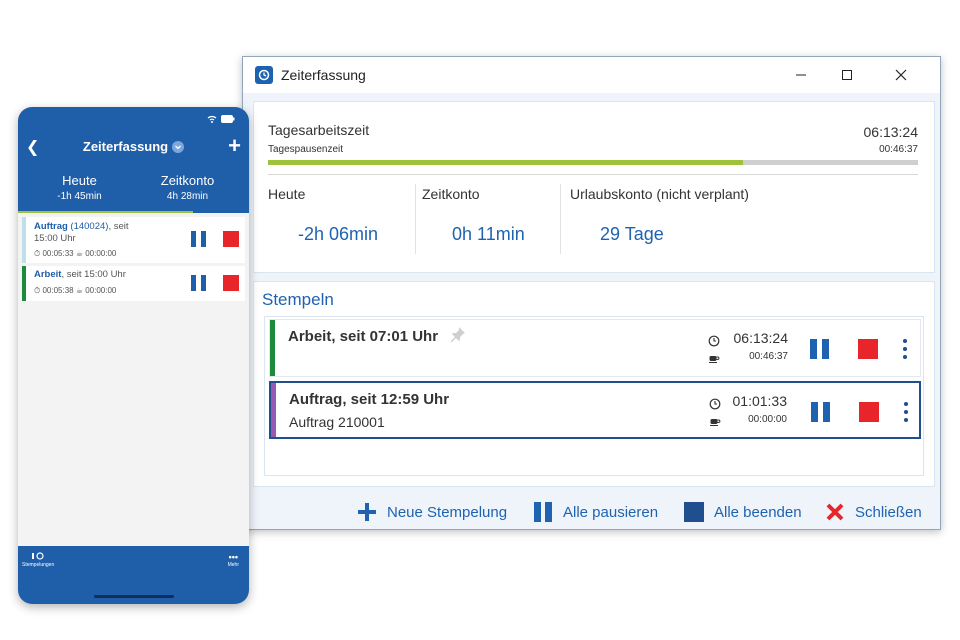 This screenshot has width=960, height=640. Describe the element at coordinates (75, 290) in the screenshot. I see `phone-entry-times: ⏱ 00:05:38 ☕ 00:00:00` at that location.